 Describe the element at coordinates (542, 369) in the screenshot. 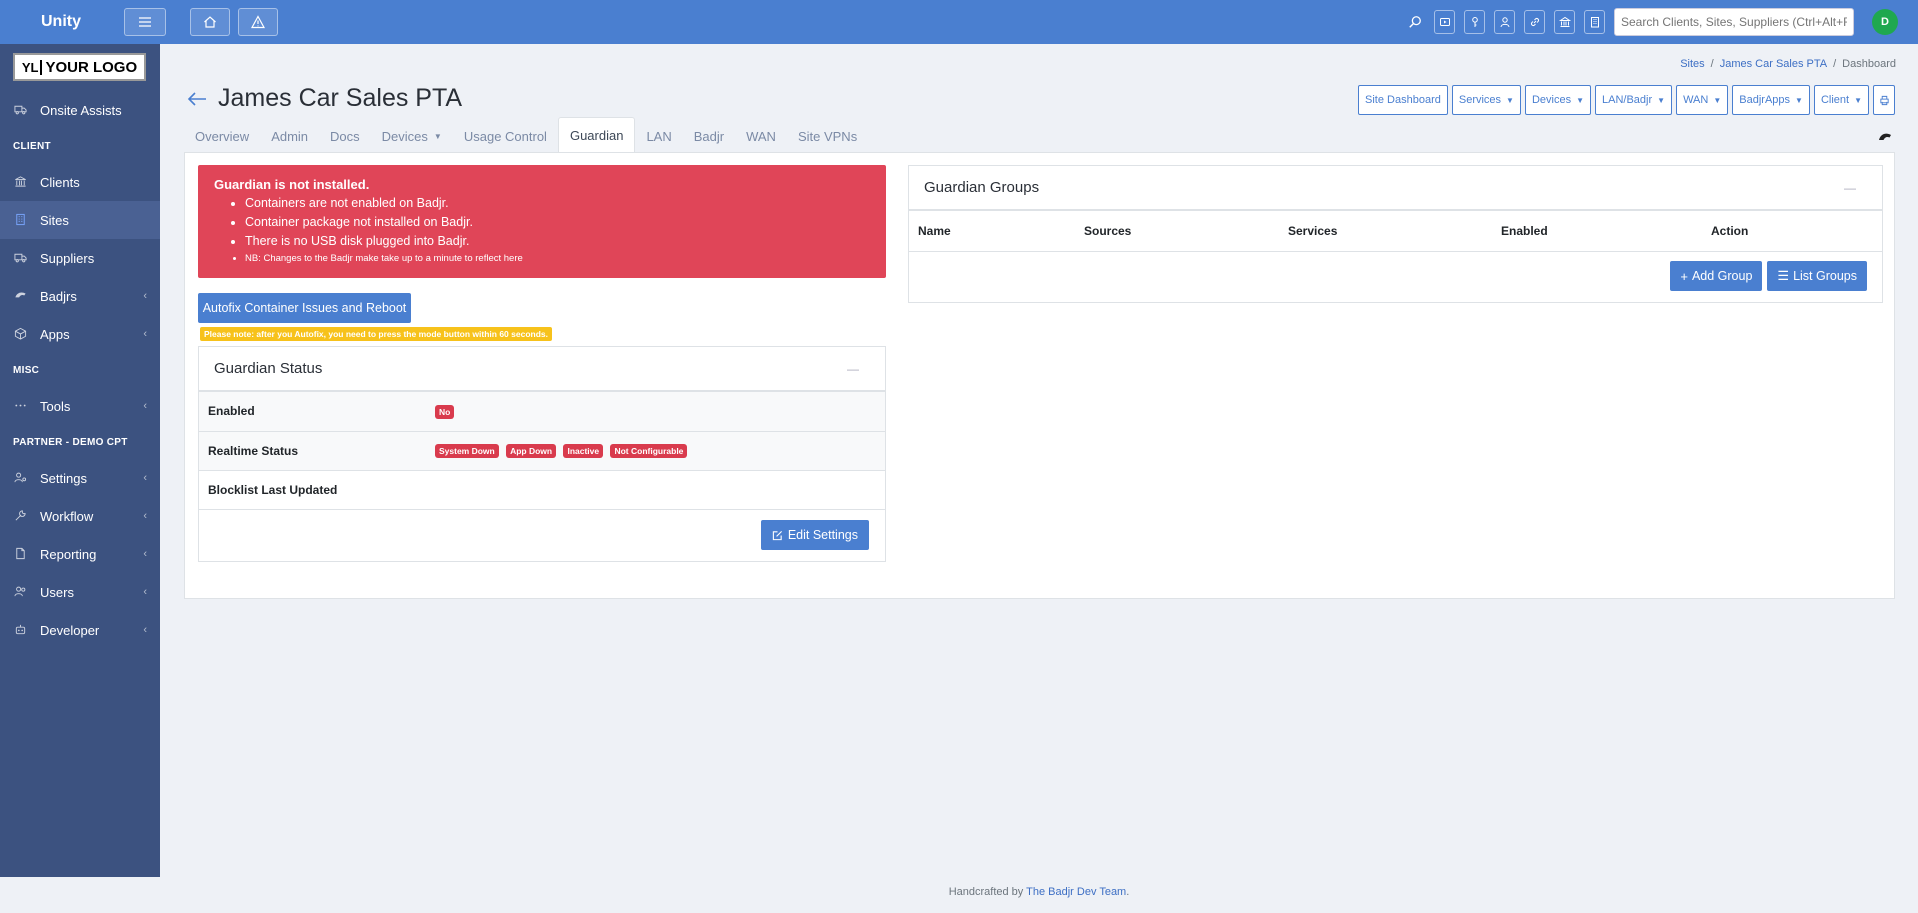

I see `guardian-status-header: Guardian Status —` at that location.